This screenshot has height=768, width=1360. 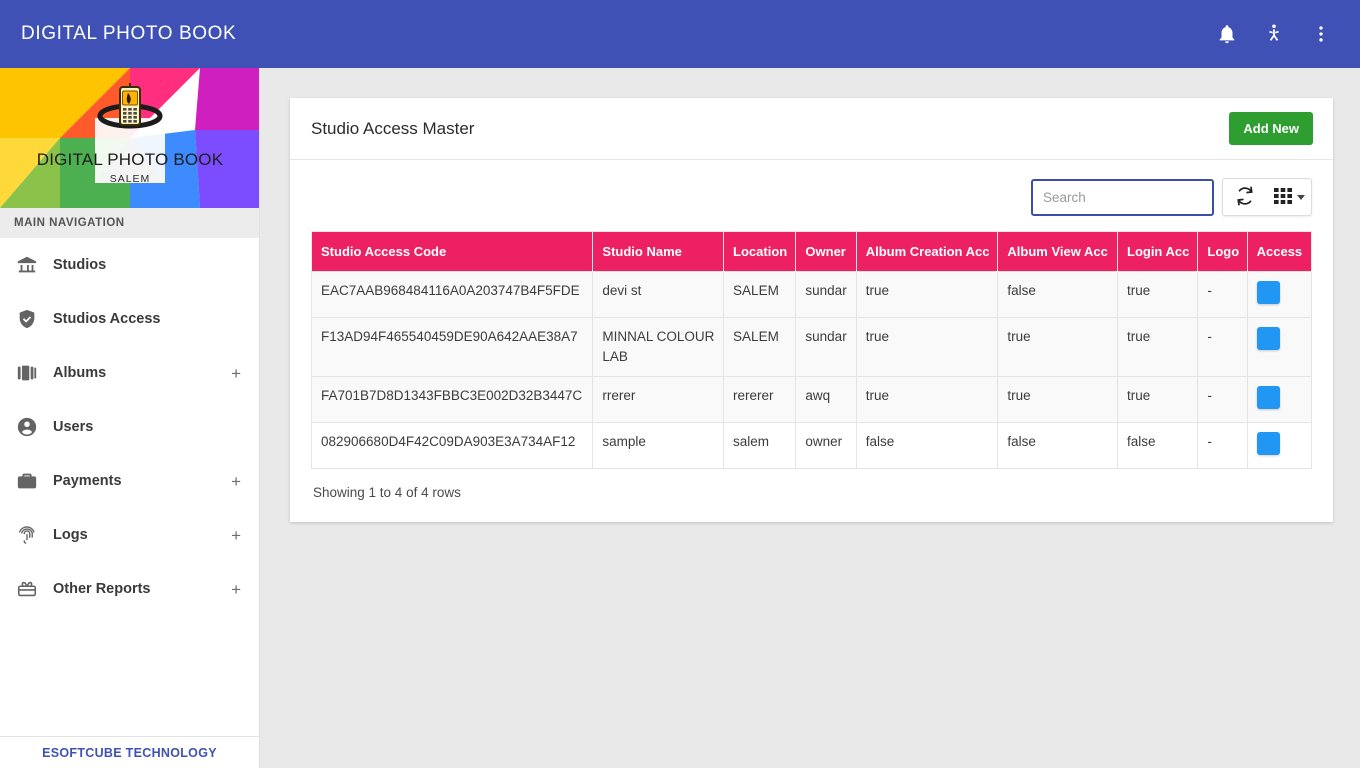 What do you see at coordinates (31, 481) in the screenshot?
I see `briefcase-icon` at bounding box center [31, 481].